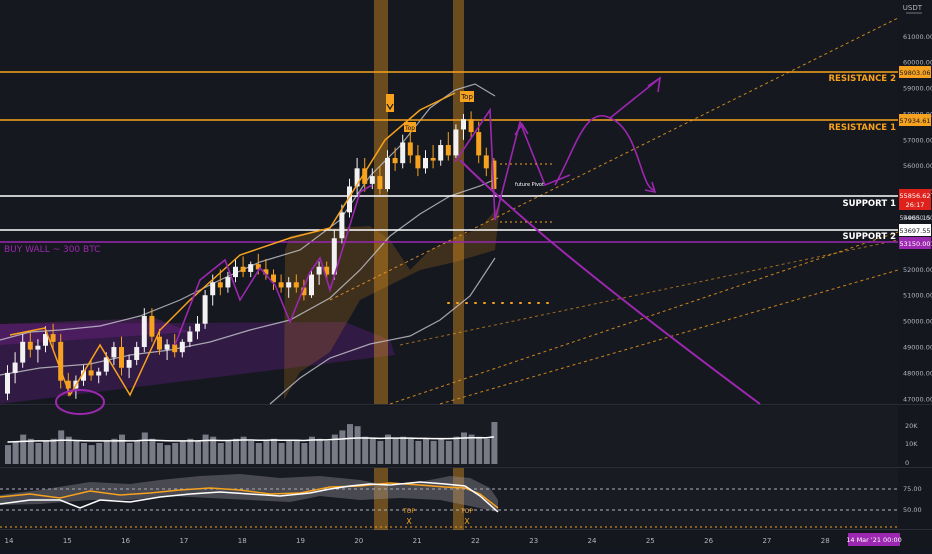  What do you see at coordinates (913, 8) in the screenshot?
I see `currency-label: USDT` at bounding box center [913, 8].